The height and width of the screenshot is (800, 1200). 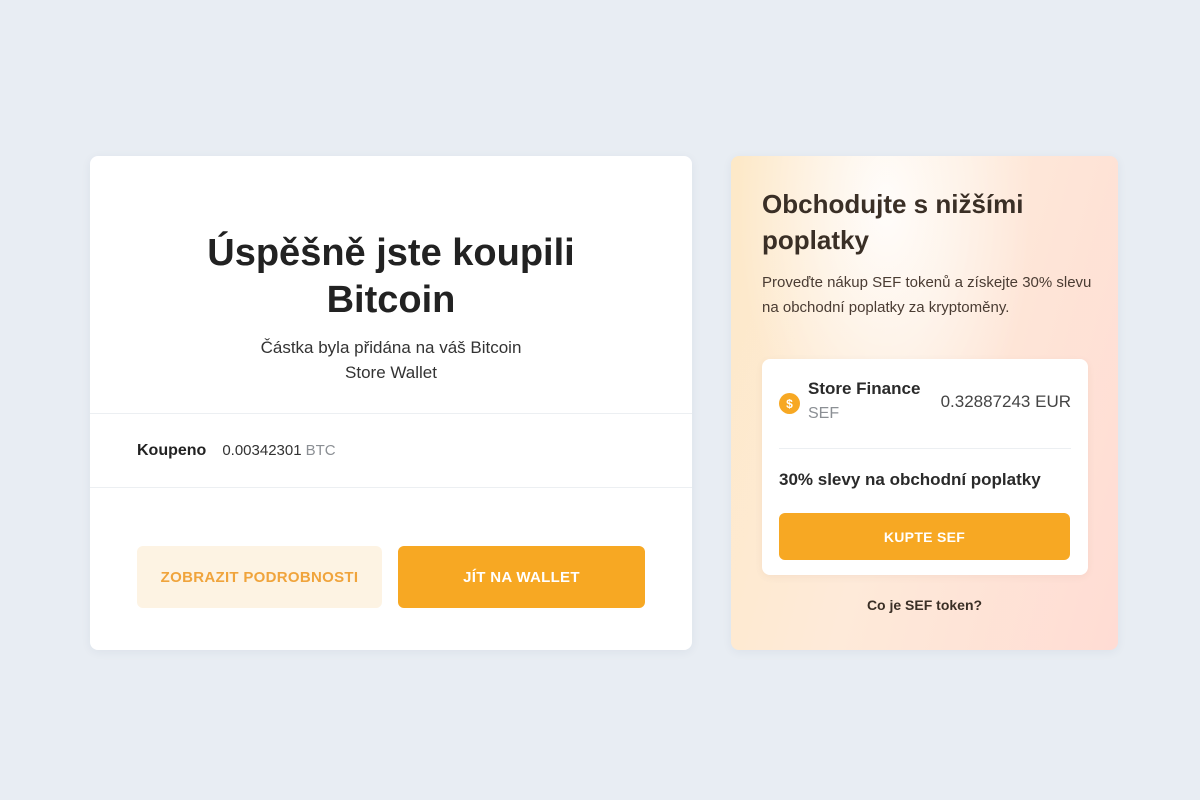 I want to click on success-title: Úspěšně jste koupili Bitcoin, so click(x=391, y=276).